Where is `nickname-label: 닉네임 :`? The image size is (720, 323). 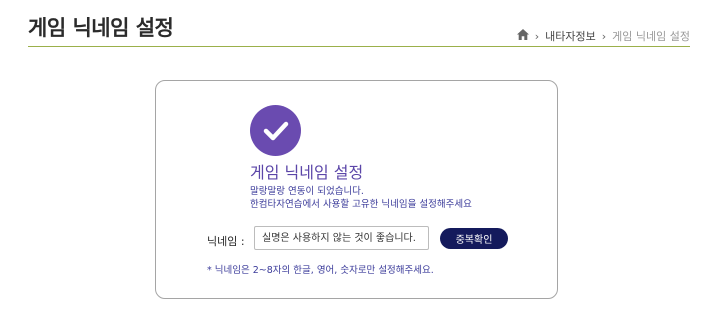 nickname-label: 닉네임 : is located at coordinates (226, 241).